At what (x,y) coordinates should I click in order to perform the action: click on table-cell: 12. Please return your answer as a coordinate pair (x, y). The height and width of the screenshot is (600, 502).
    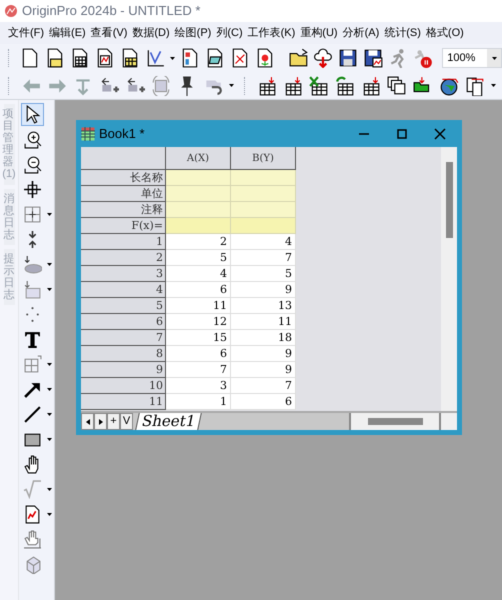
    Looking at the image, I should click on (198, 322).